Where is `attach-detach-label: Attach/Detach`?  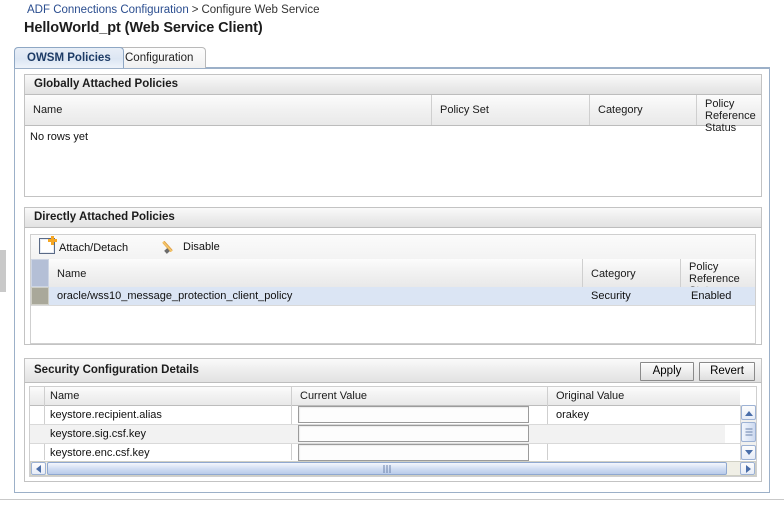 attach-detach-label: Attach/Detach is located at coordinates (94, 248).